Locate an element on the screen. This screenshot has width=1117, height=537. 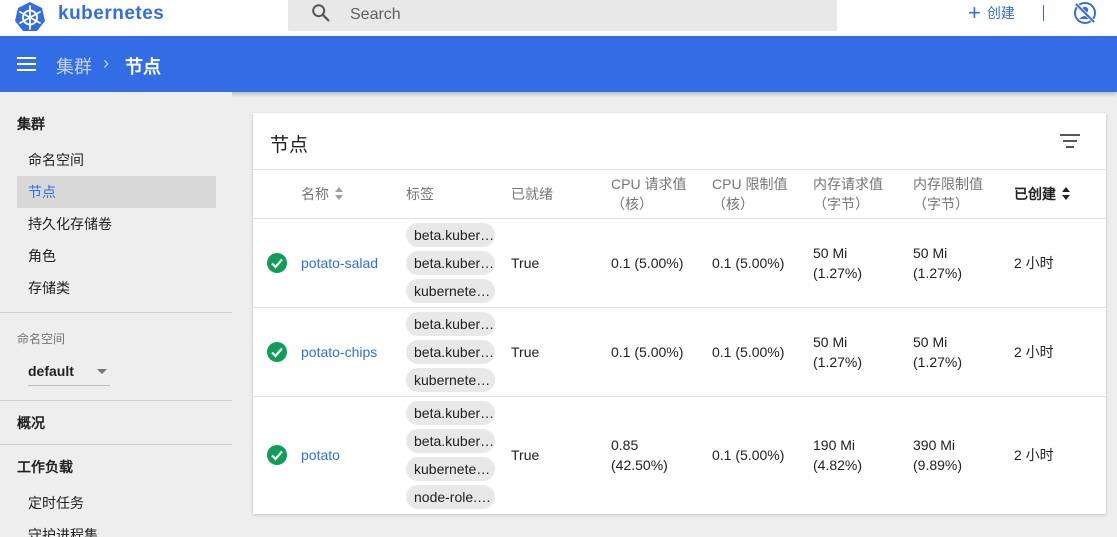
search-input is located at coordinates (580, 15).